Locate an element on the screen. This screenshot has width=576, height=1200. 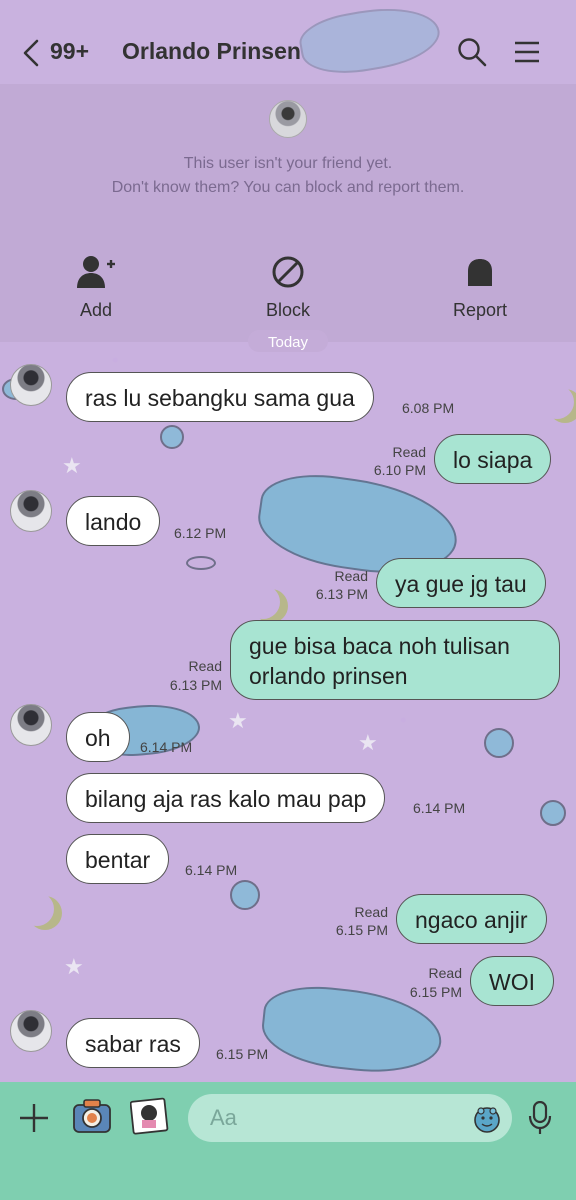
sticker-icon is located at coordinates (487, 1119).